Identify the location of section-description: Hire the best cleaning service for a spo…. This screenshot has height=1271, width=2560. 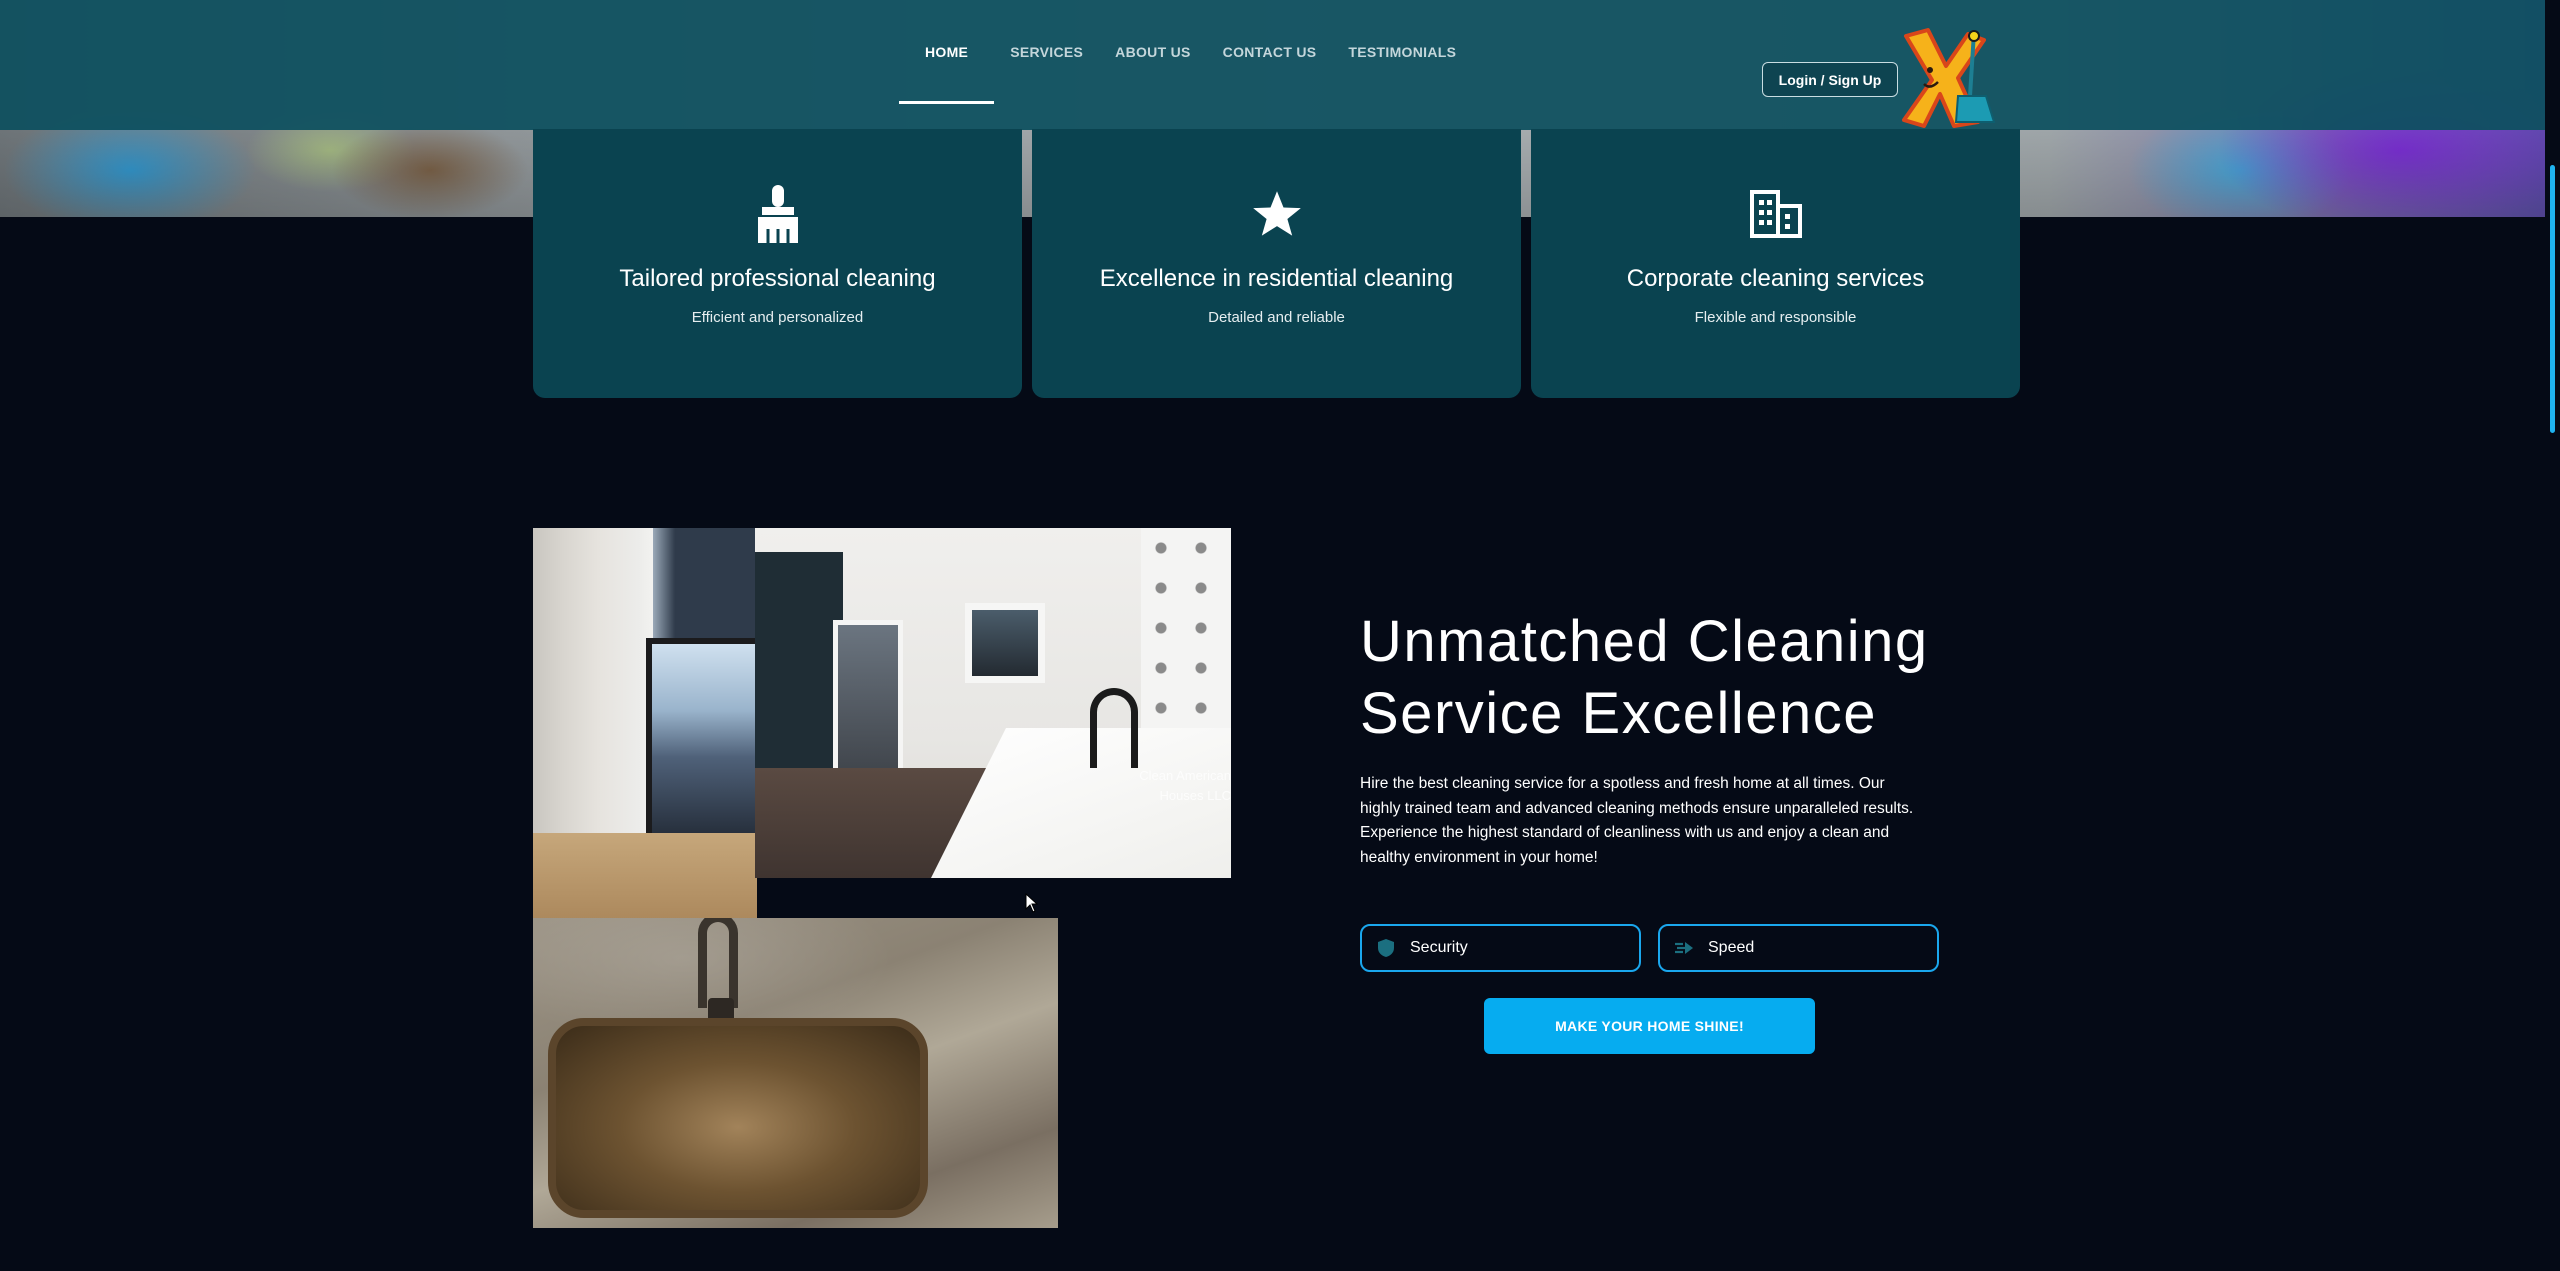
(1637, 820).